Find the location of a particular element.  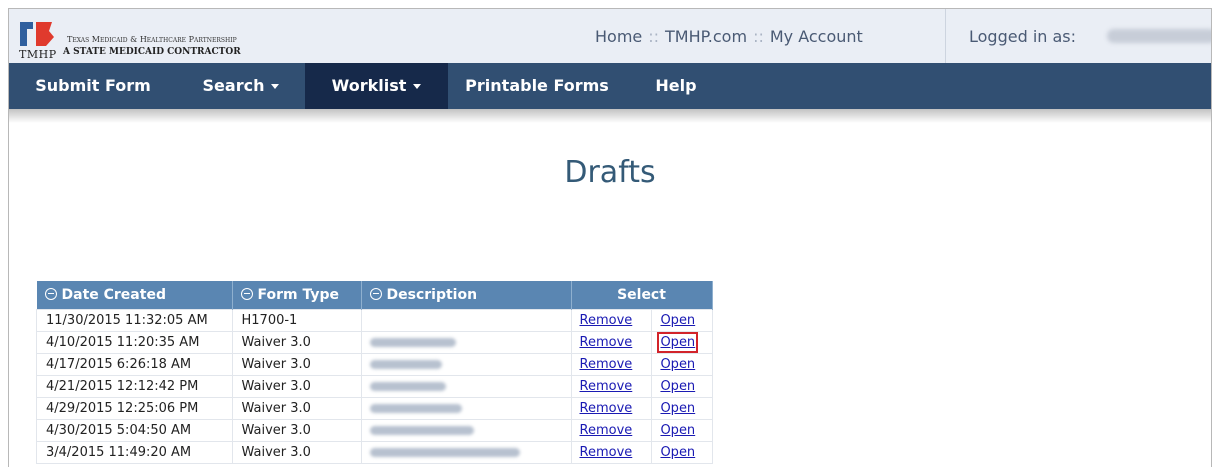

tmhp-logo-mark-icon is located at coordinates (37, 34).